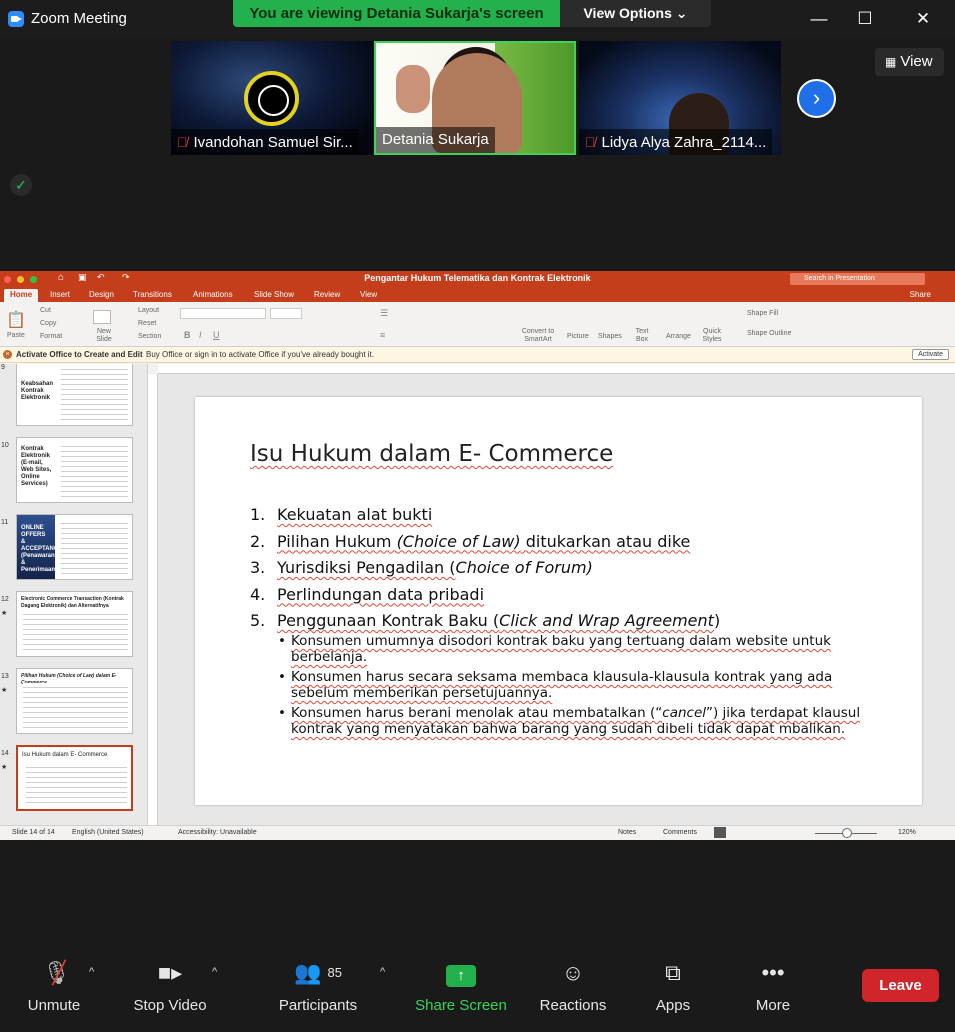  I want to click on unmute-button: 🎙╱ Unmute, so click(54, 986).